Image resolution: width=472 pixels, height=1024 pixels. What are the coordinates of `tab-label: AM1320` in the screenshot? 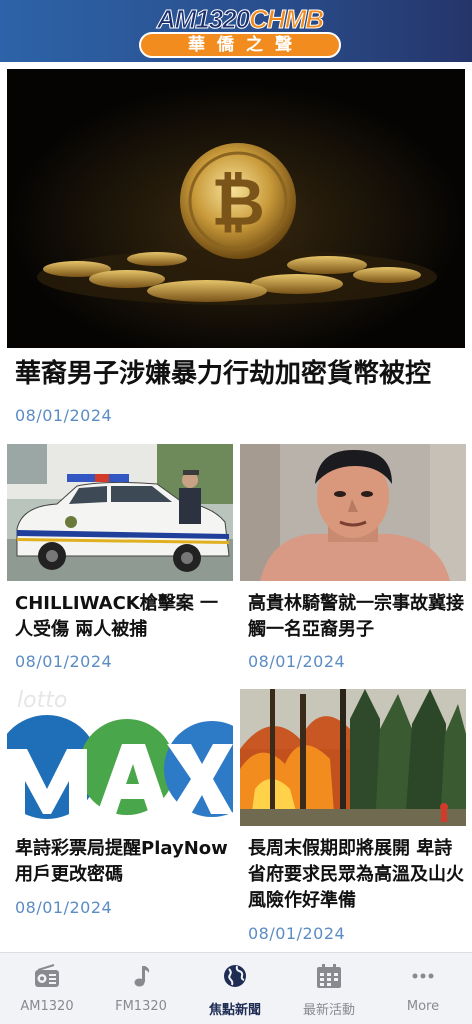 It's located at (47, 1006).